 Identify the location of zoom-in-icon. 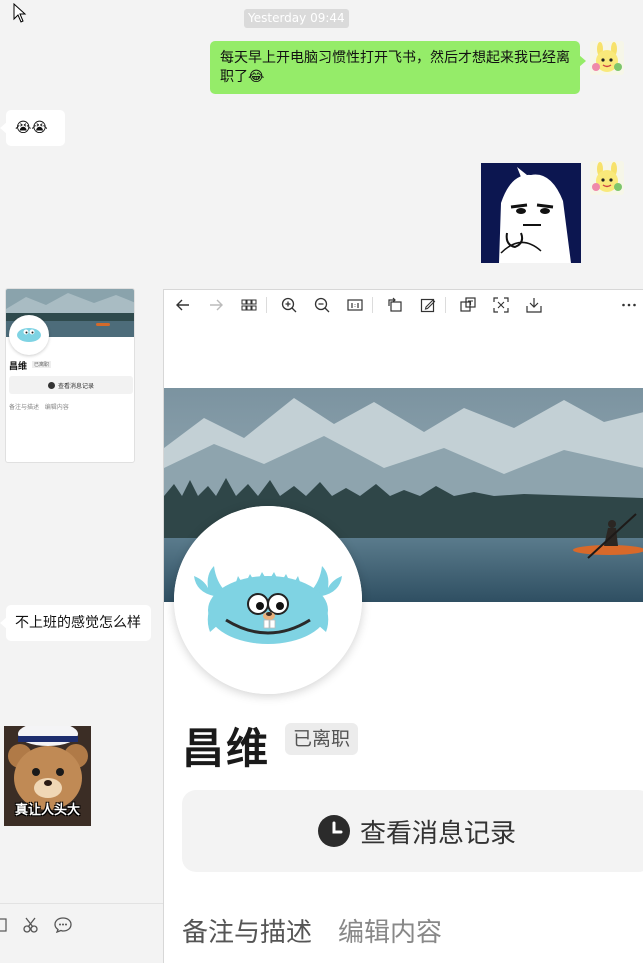
(289, 305).